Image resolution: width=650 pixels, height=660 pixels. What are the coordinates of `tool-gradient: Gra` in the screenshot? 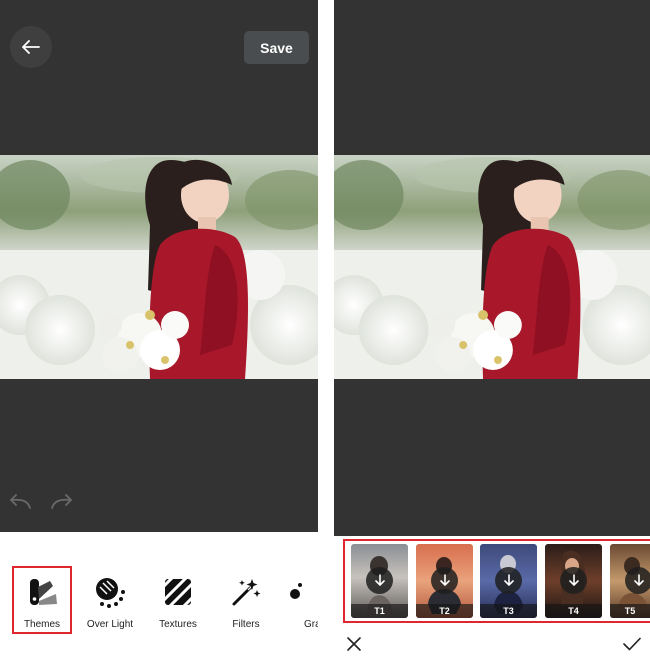 It's located at (301, 600).